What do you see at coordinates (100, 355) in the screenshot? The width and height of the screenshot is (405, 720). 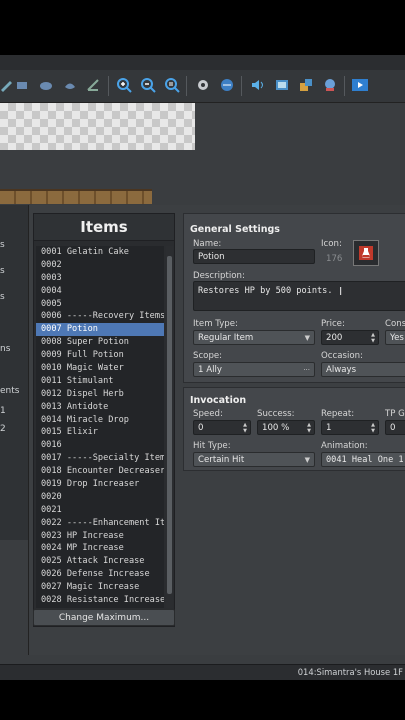 I see `item-row: 0009 Full Potion` at bounding box center [100, 355].